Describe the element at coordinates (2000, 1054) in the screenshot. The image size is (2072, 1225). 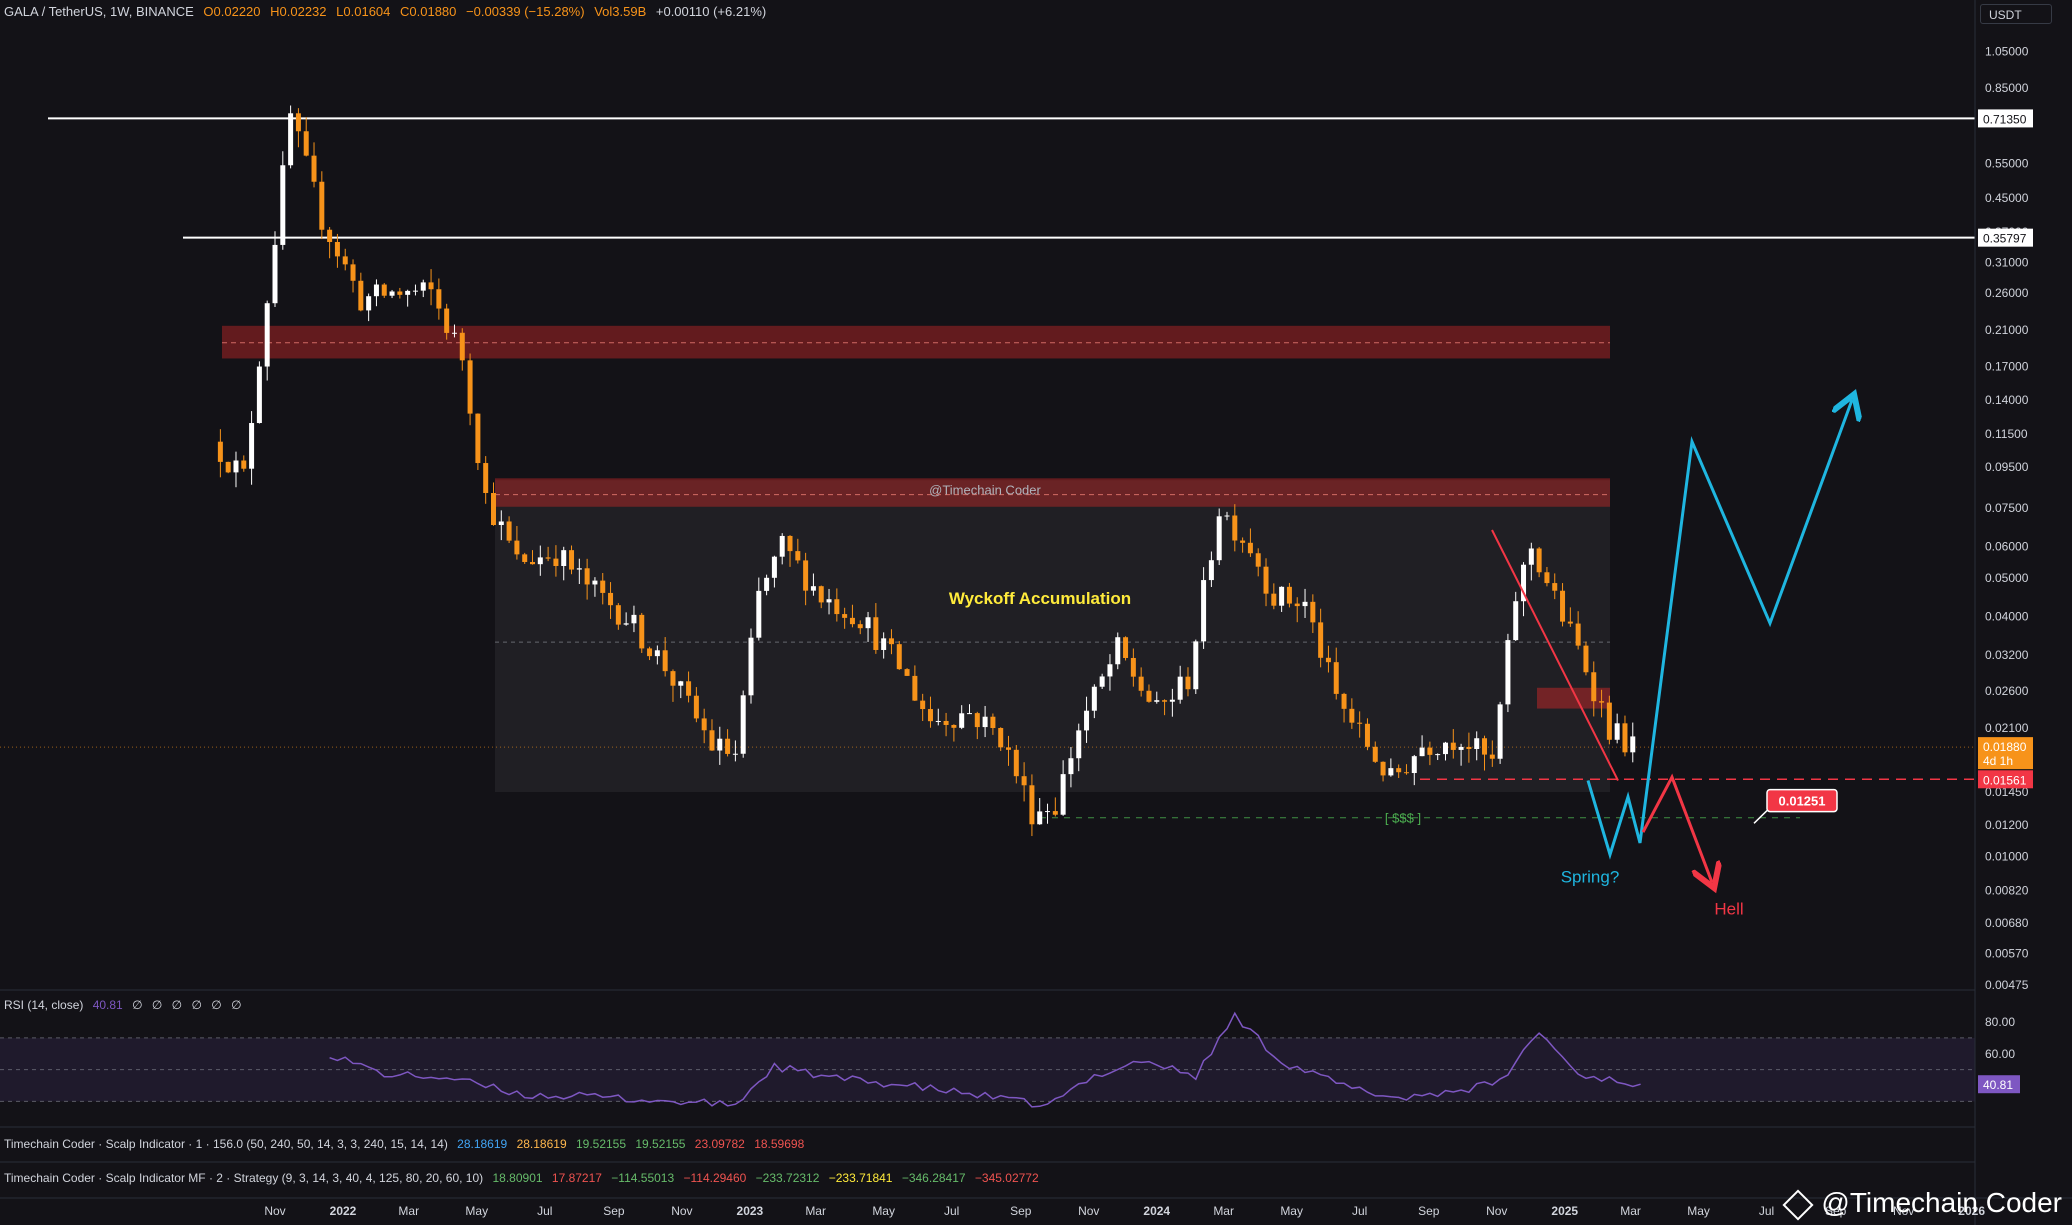
I see `rsi-y-tick-label: 60.00` at that location.